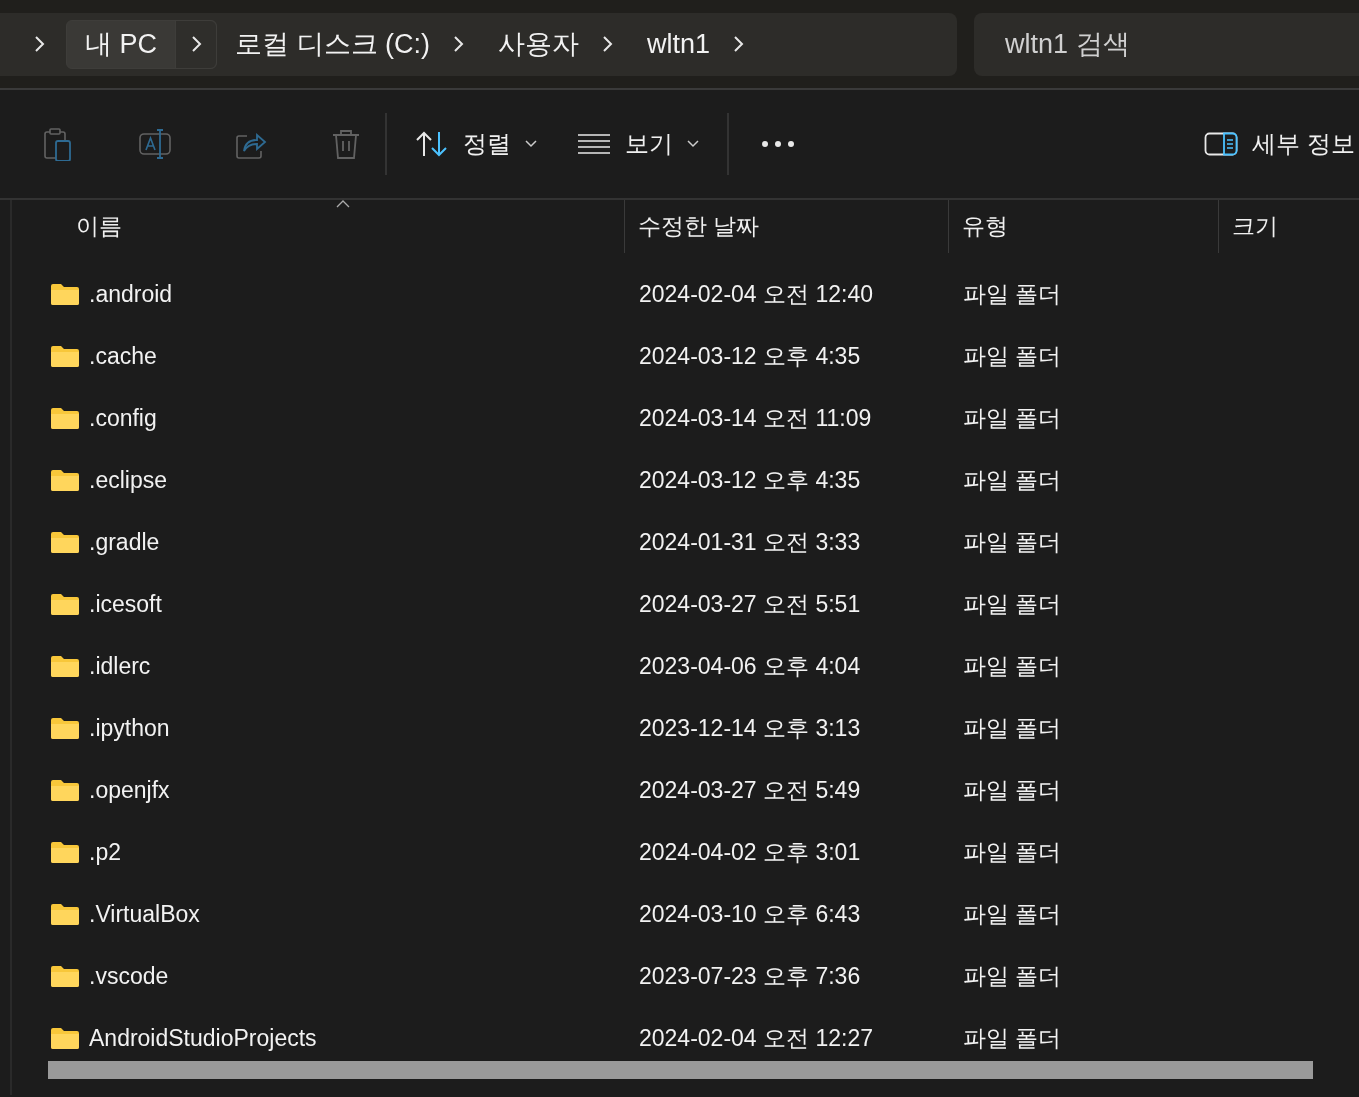 Image resolution: width=1359 pixels, height=1097 pixels. I want to click on modified-date: 2023-12-14 오후 3:13, so click(750, 728).